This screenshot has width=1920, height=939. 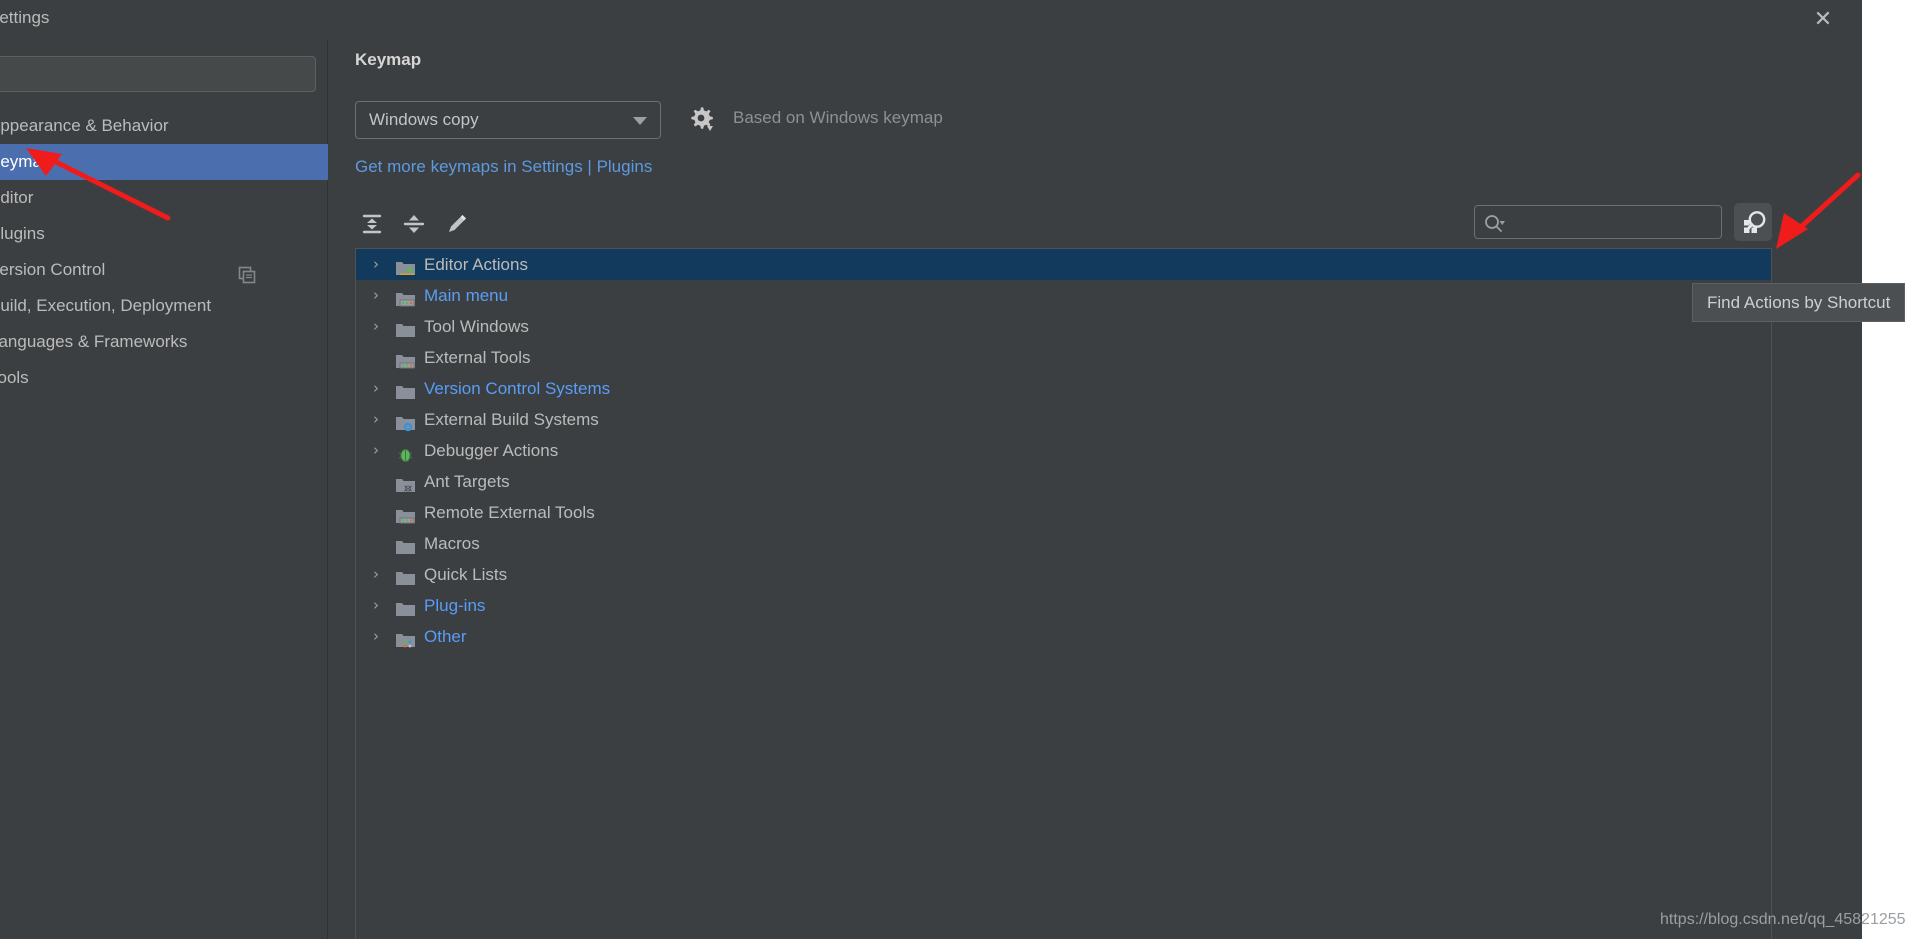 What do you see at coordinates (1799, 302) in the screenshot?
I see `tooltip-find-actions-by-shortcut: Find Actions by Shortcut` at bounding box center [1799, 302].